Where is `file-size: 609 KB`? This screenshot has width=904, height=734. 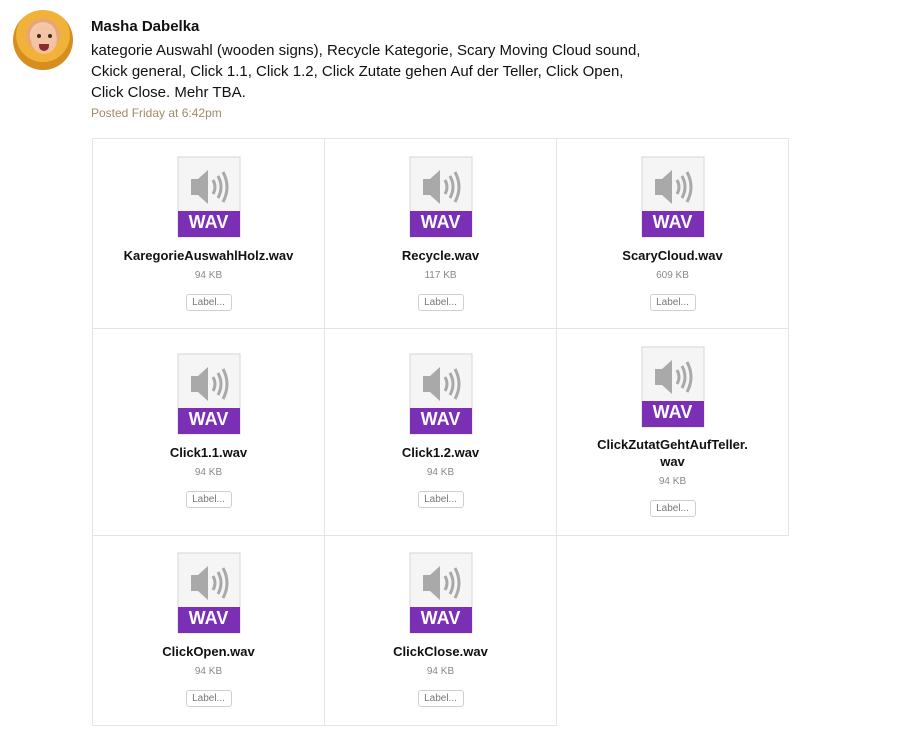
file-size: 609 KB is located at coordinates (672, 275).